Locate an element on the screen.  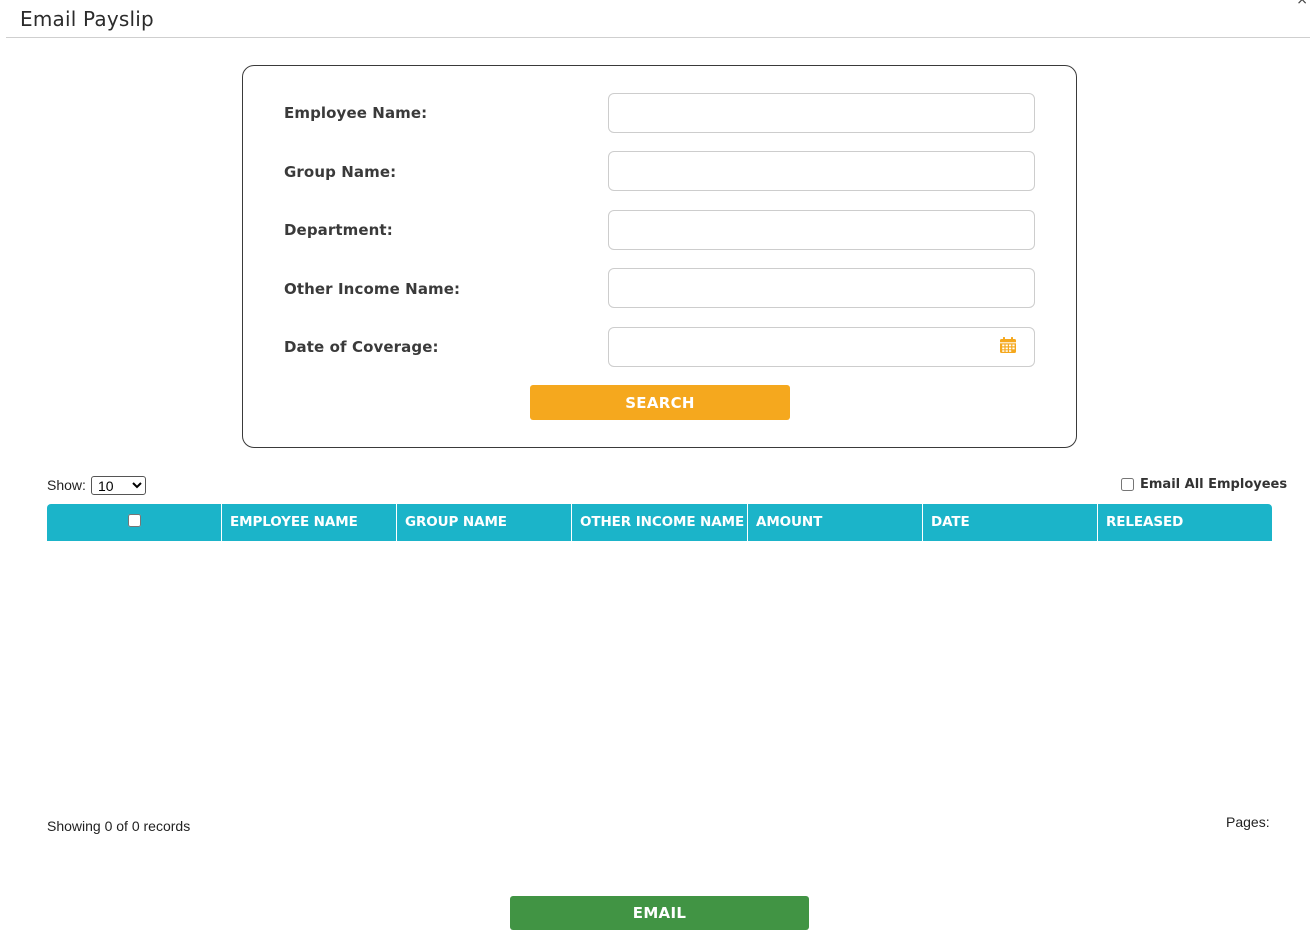
modal-title: Email Payslip is located at coordinates (87, 19).